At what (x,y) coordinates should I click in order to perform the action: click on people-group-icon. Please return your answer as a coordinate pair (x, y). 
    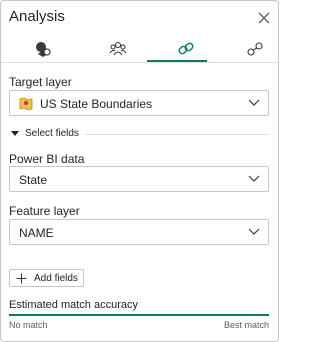
    Looking at the image, I should click on (118, 48).